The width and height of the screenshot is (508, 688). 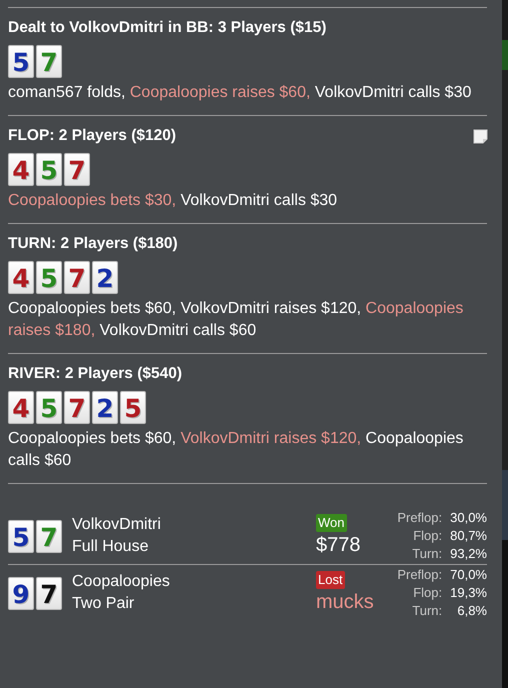 I want to click on action-log: coman567 folds, Coopaloopies raises $60, VolkovDmitri calls $30, so click(x=240, y=93).